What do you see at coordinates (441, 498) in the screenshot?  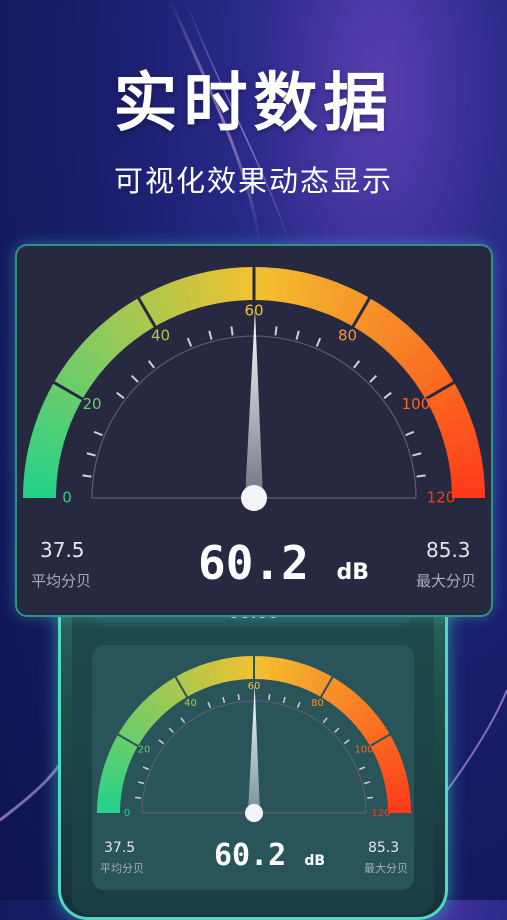 I see `main-scale-label: 120` at bounding box center [441, 498].